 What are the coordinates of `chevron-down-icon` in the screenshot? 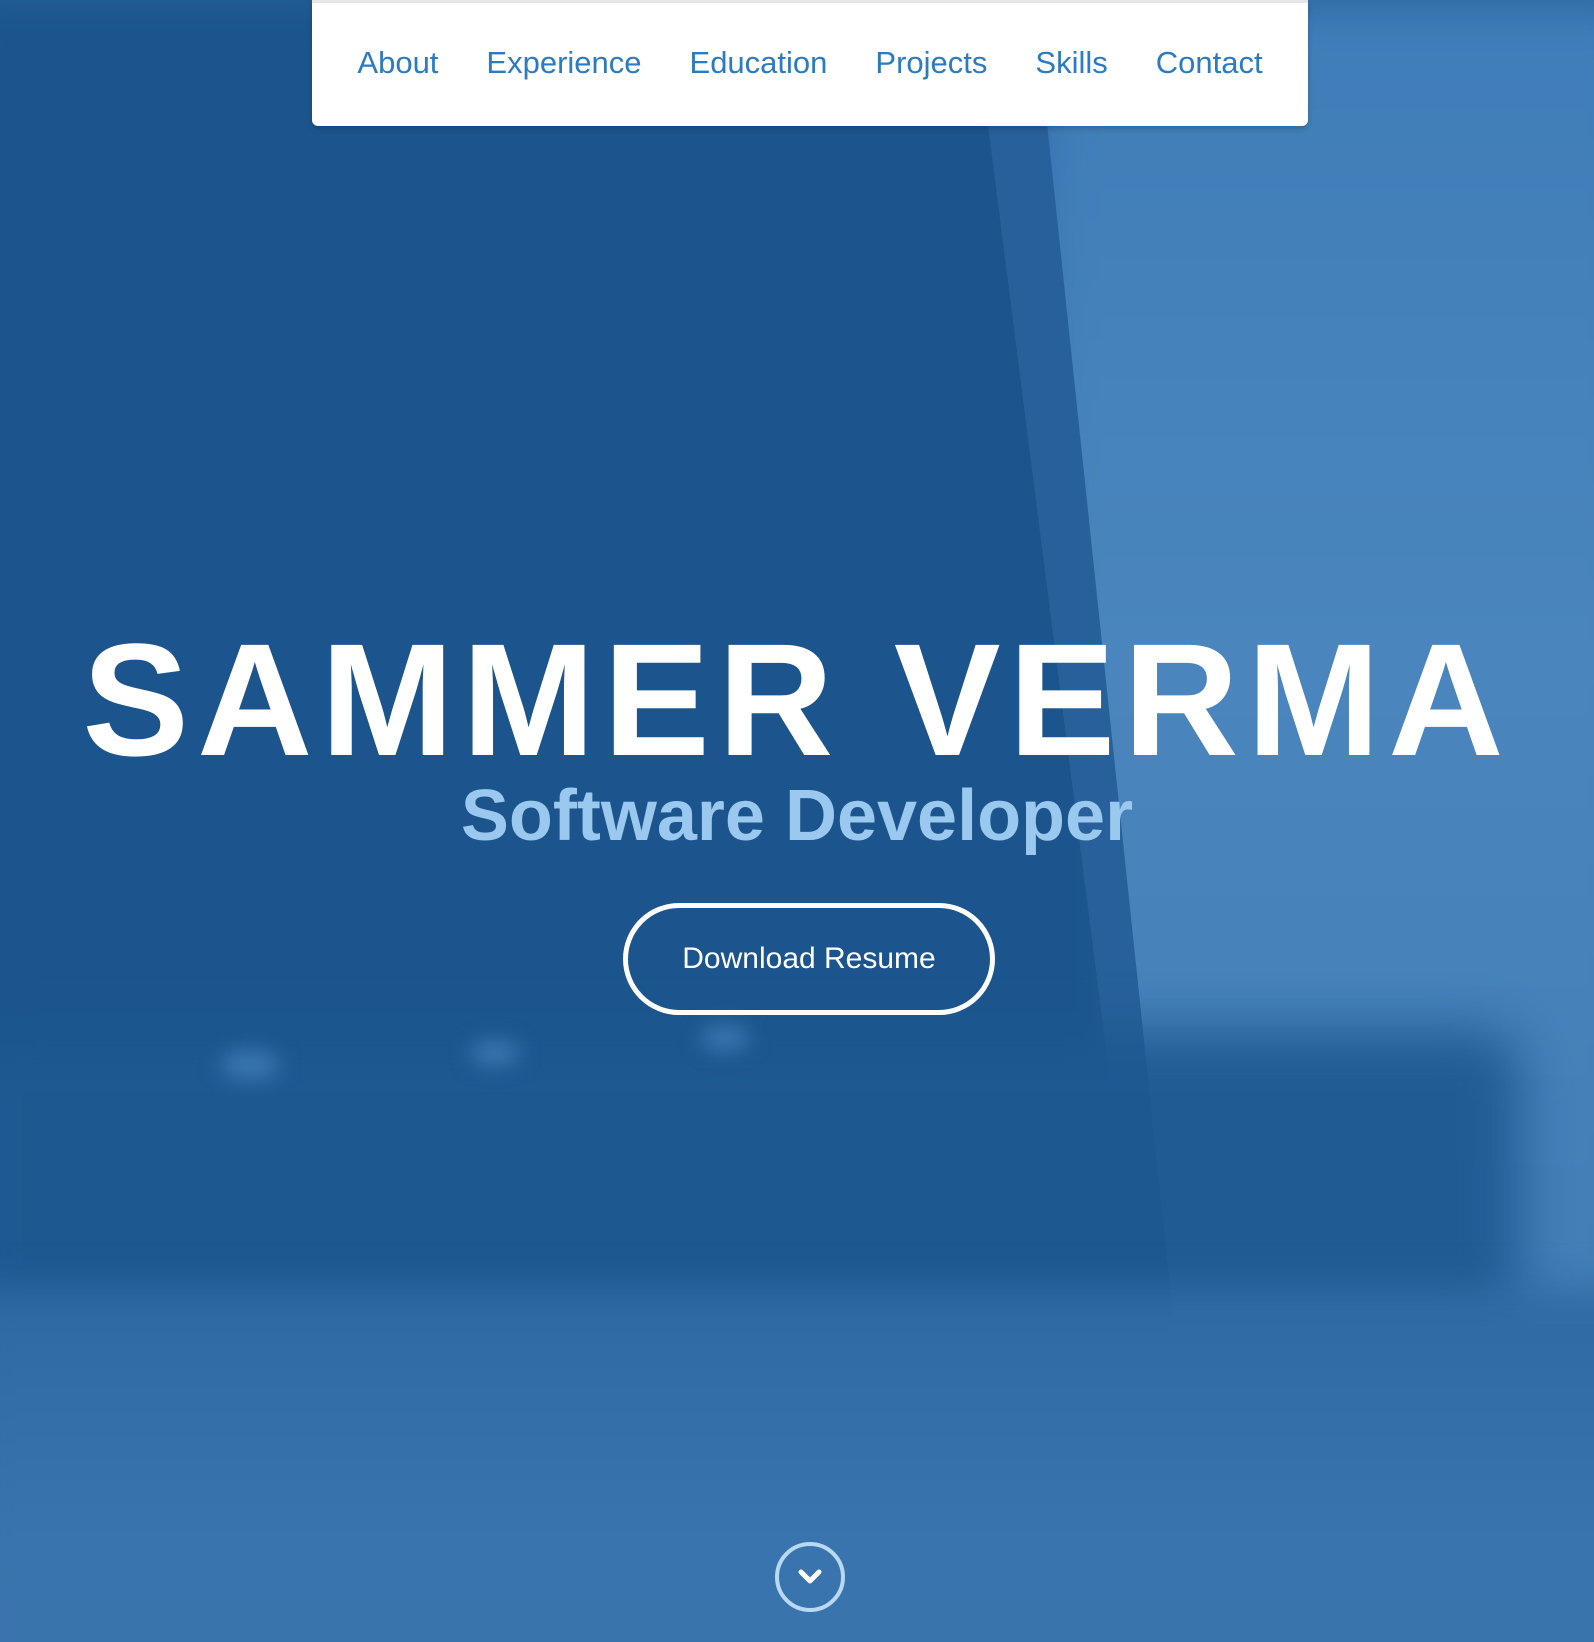 It's located at (810, 1576).